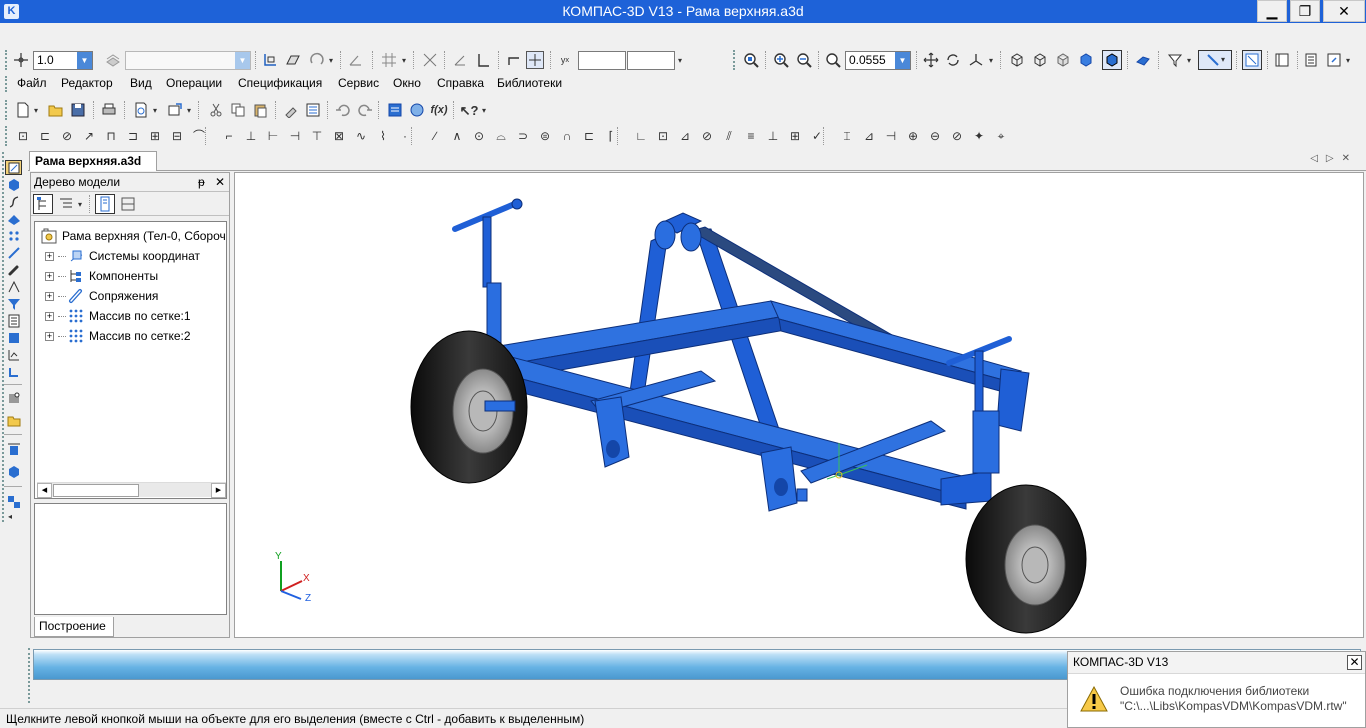 The width and height of the screenshot is (1366, 728). Describe the element at coordinates (343, 110) in the screenshot. I see `undo-icon` at that location.